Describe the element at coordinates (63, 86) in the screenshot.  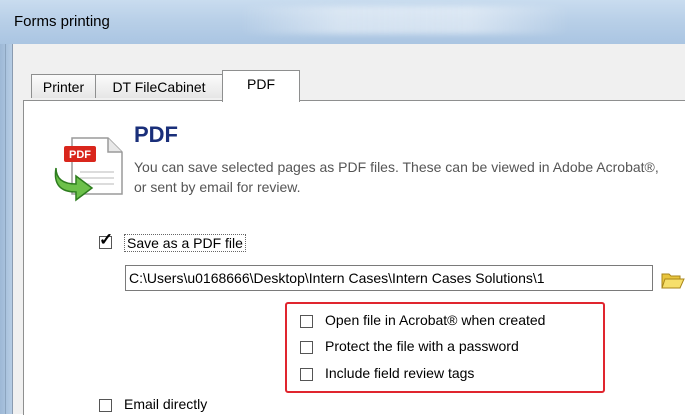
I see `tab-printer: Printer` at that location.